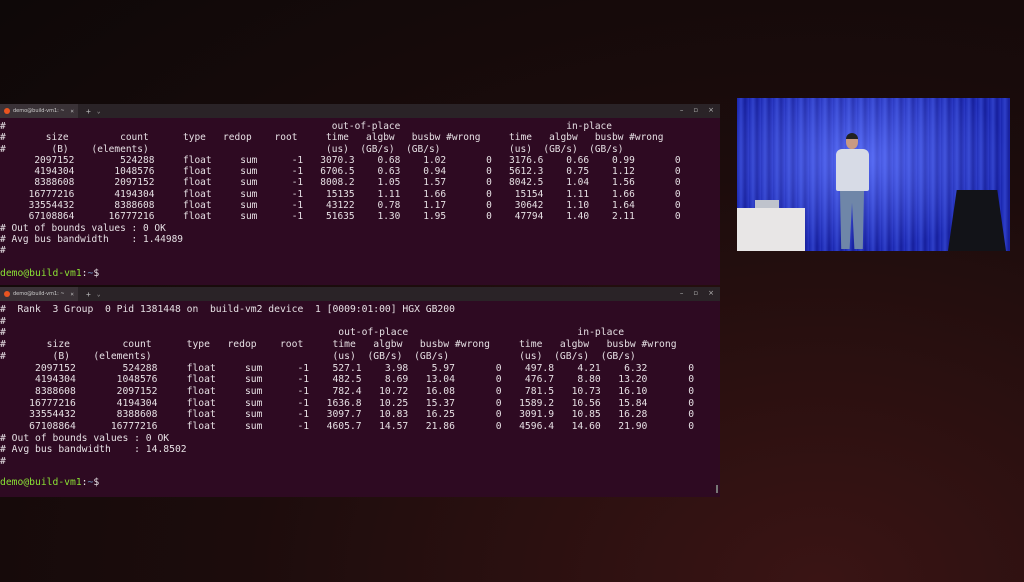  What do you see at coordinates (771, 229) in the screenshot?
I see `podium` at bounding box center [771, 229].